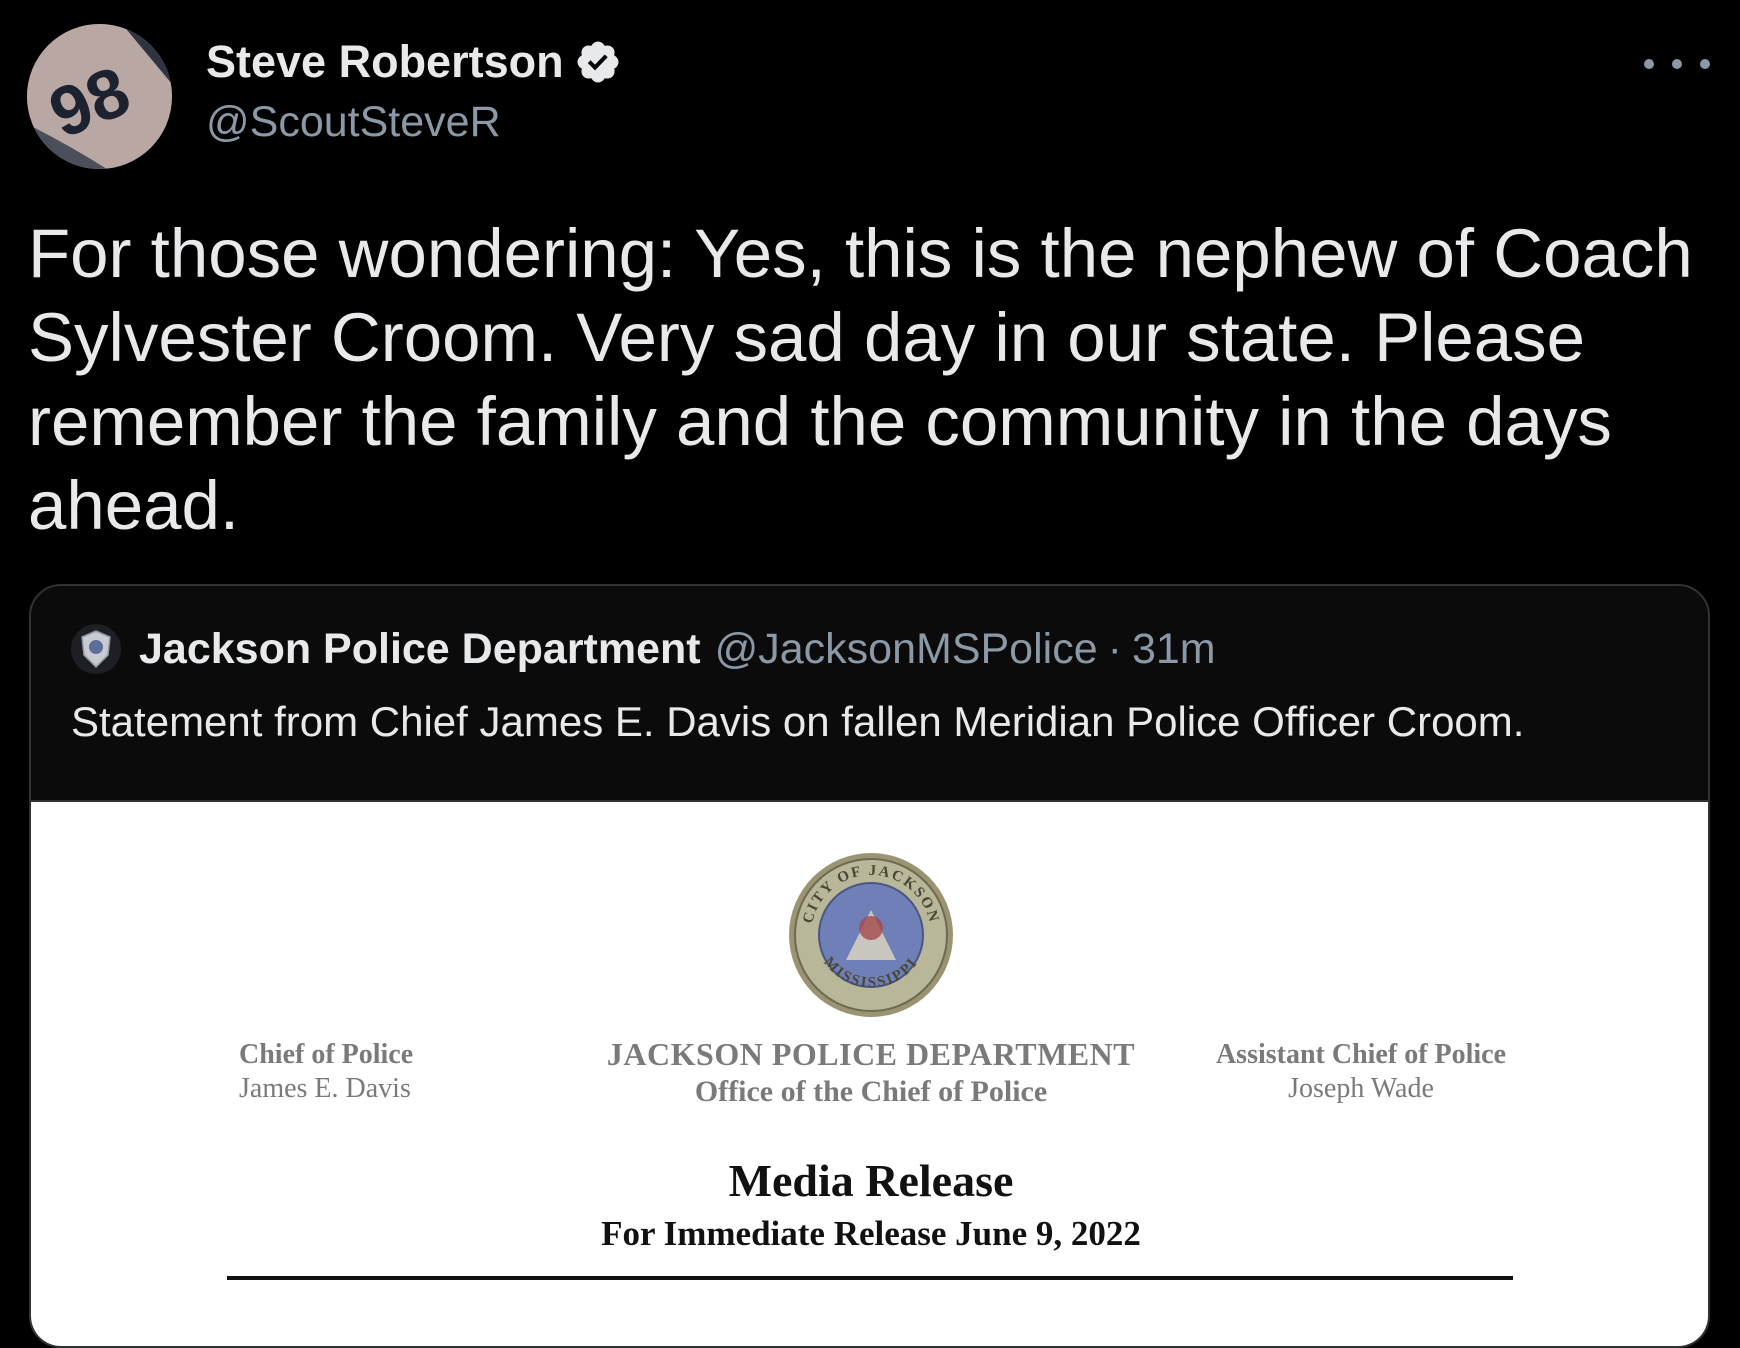 Image resolution: width=1740 pixels, height=1348 pixels. Describe the element at coordinates (871, 1054) in the screenshot. I see `doc-department-name: JACKSON POLICE DEPARTMENT` at that location.